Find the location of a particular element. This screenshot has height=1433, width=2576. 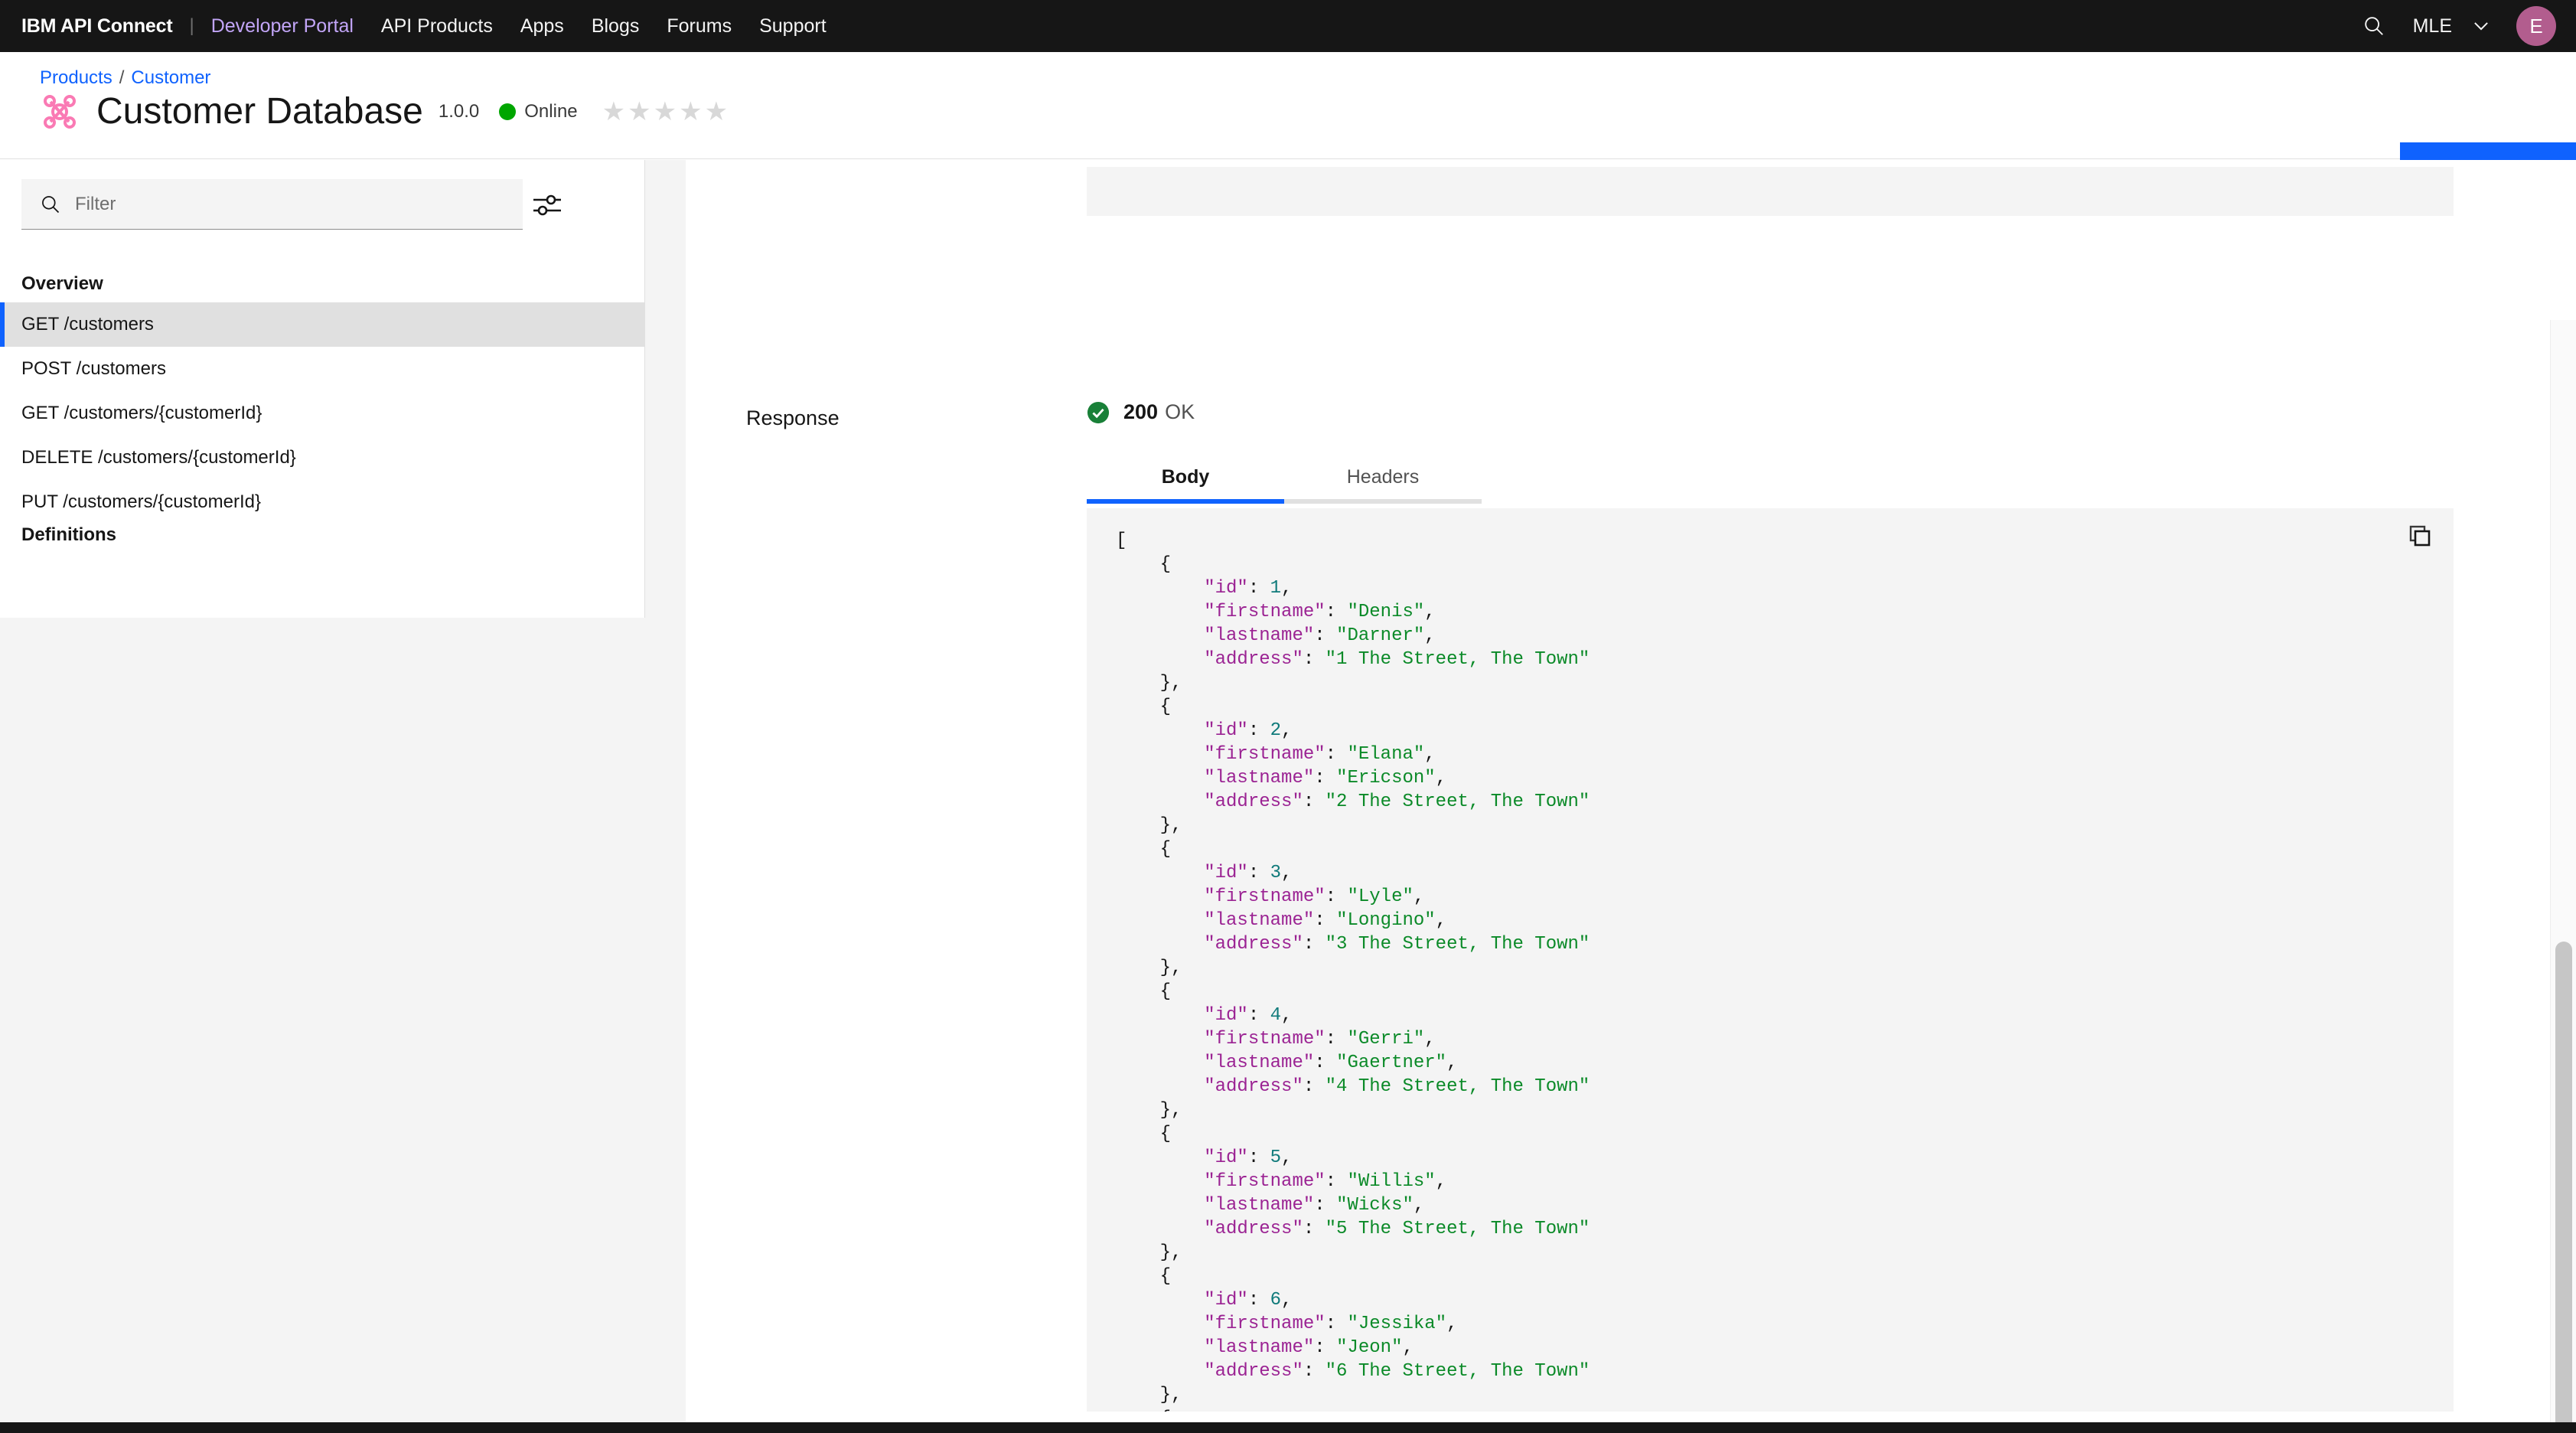

sidebar-item-put-customer-by-id: PUT /customers/{customerId} is located at coordinates (322, 502).